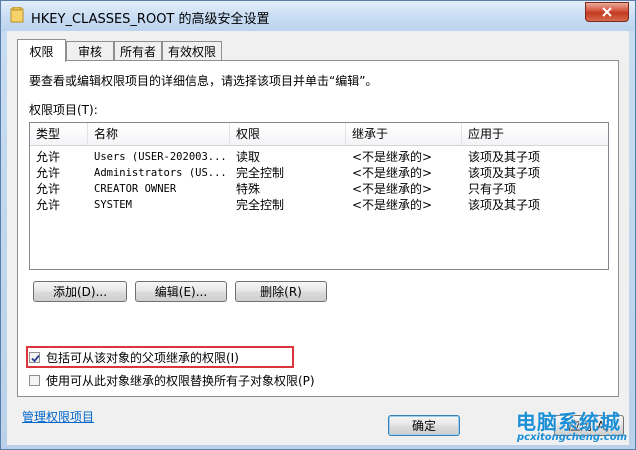 The image size is (636, 450). I want to click on tab-effective-permissions: 有效权限, so click(192, 50).